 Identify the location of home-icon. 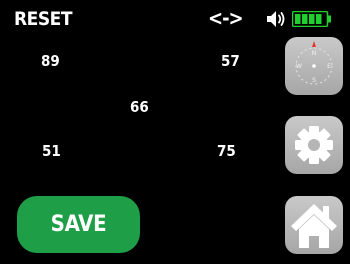
(314, 226).